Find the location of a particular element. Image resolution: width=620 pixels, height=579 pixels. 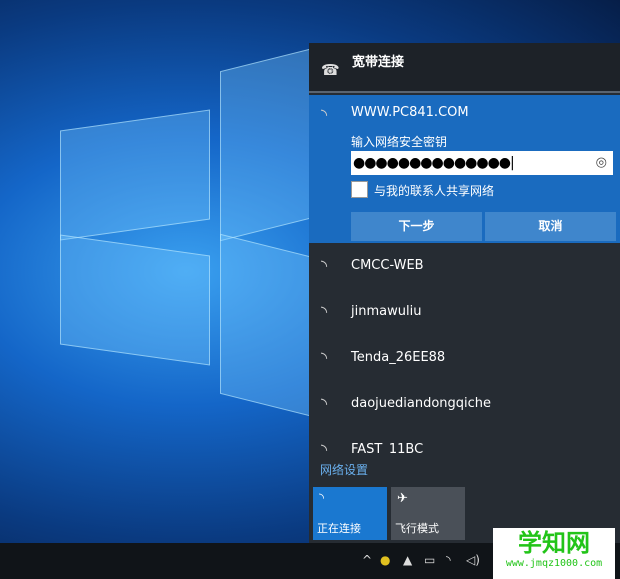

share-checkbox is located at coordinates (359, 189).